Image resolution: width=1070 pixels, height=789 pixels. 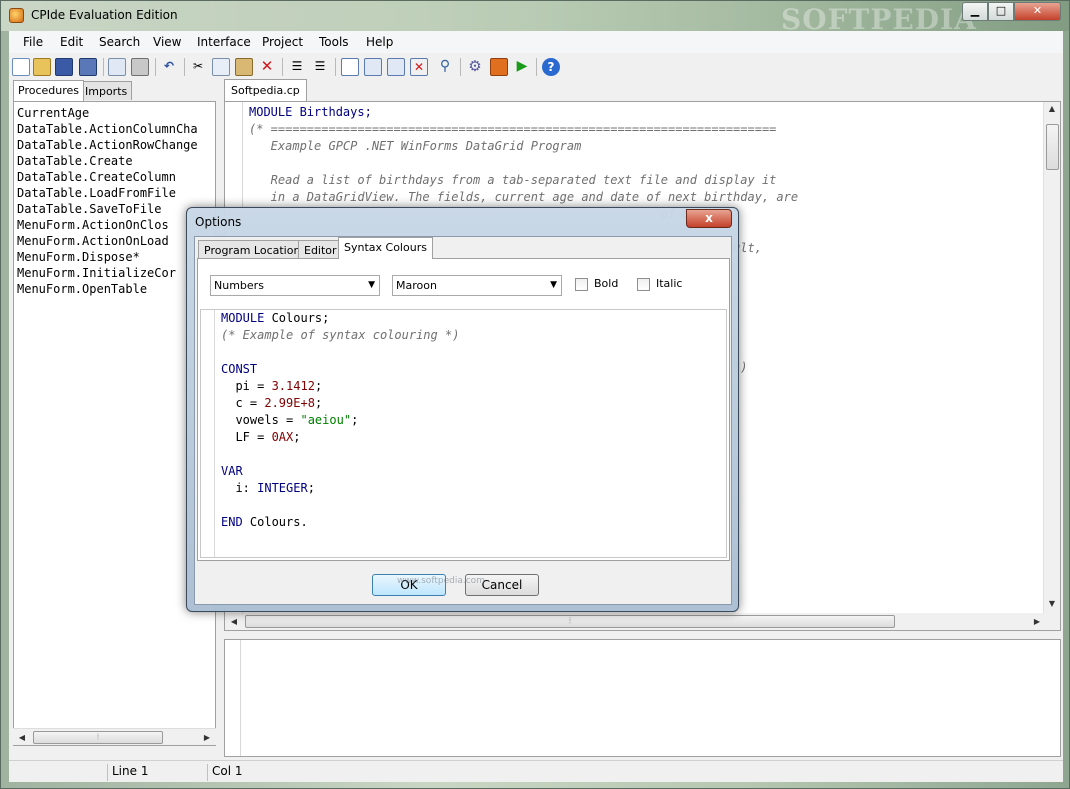 I want to click on list-item: DataTable.ActionRowChange, so click(x=114, y=145).